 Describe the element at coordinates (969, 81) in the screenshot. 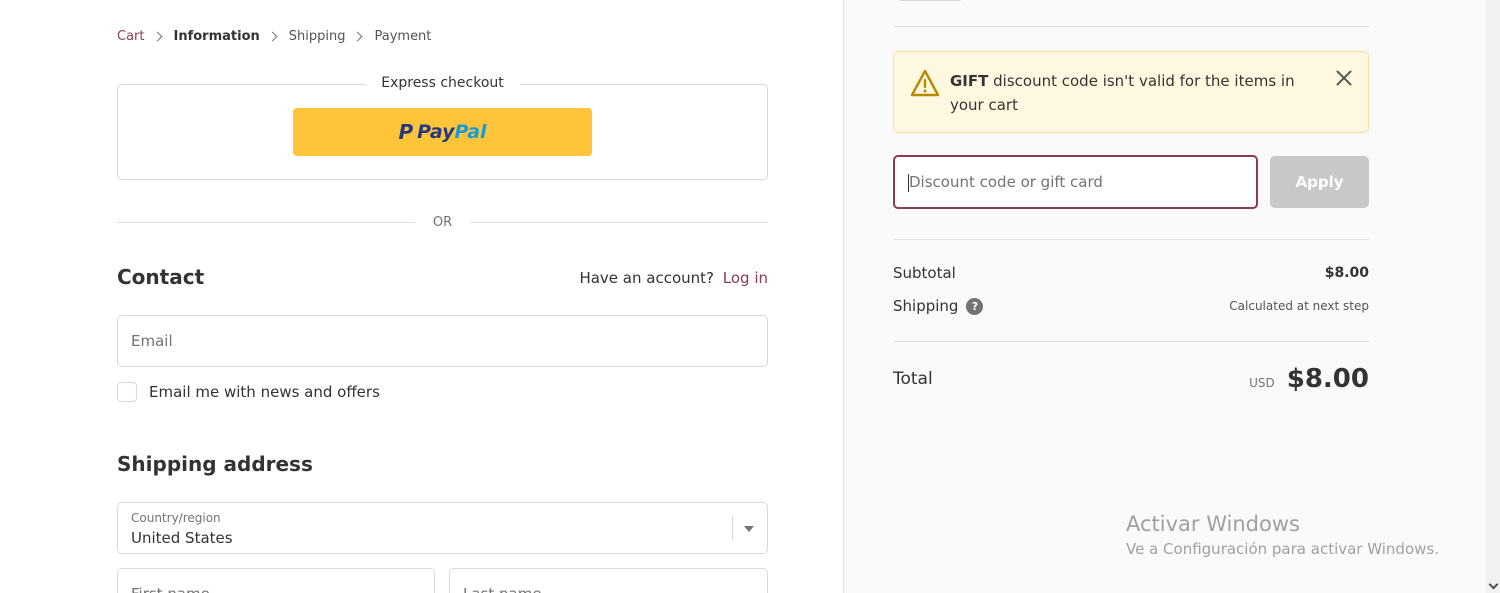

I see `alert-code: GIFT` at that location.